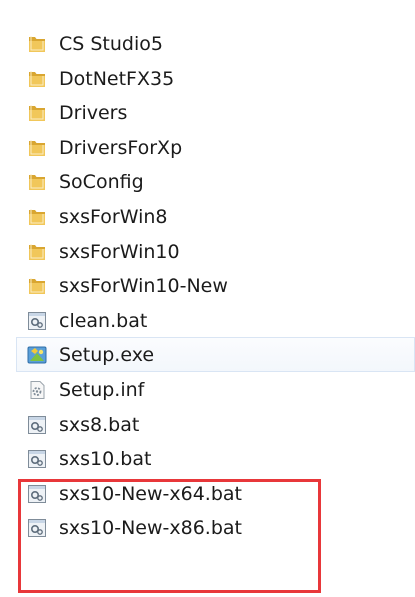  What do you see at coordinates (107, 355) in the screenshot?
I see `file-name: Setup.exe` at bounding box center [107, 355].